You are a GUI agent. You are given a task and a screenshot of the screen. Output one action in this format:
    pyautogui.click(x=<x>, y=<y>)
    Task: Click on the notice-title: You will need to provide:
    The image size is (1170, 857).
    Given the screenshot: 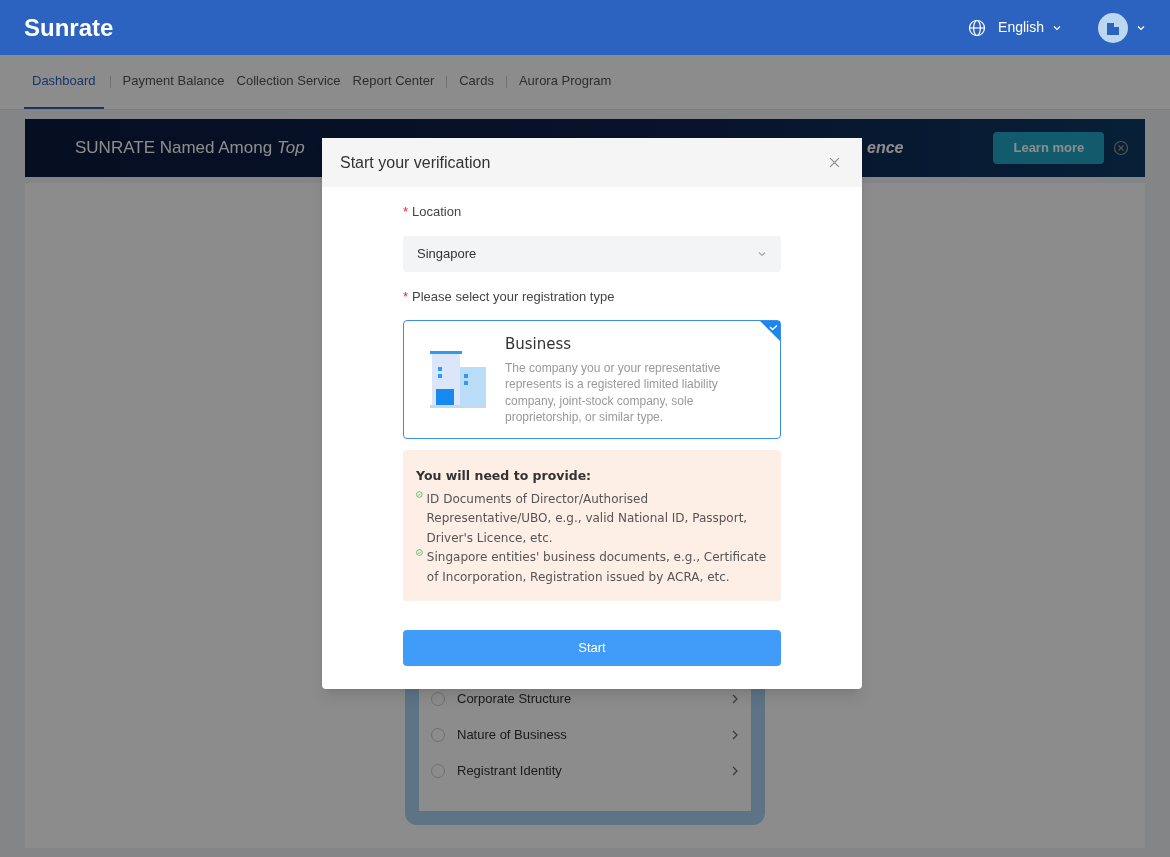 What is the action you would take?
    pyautogui.click(x=504, y=476)
    